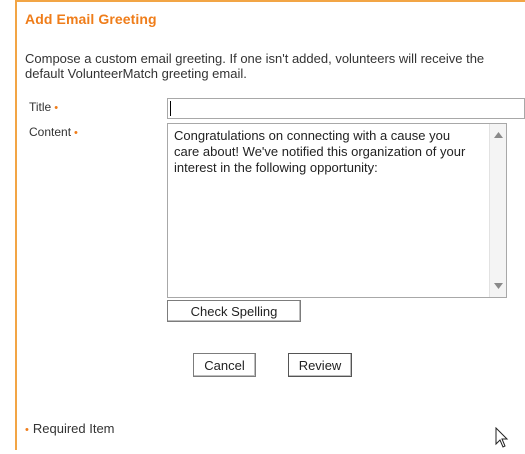 The width and height of the screenshot is (525, 454). I want to click on scroll-up-arrow-icon, so click(498, 135).